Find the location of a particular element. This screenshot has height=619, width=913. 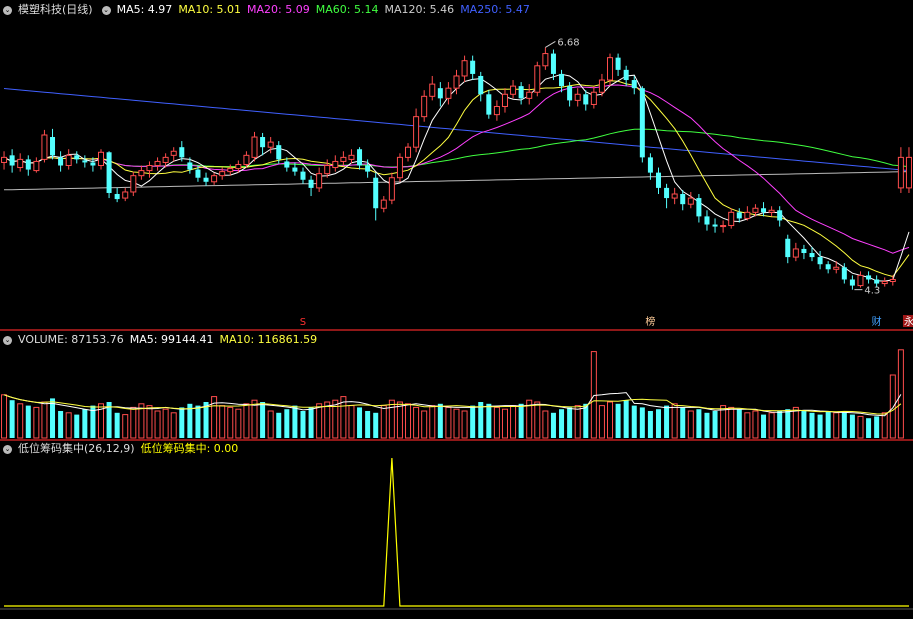

low-label: 4.3 is located at coordinates (872, 291).